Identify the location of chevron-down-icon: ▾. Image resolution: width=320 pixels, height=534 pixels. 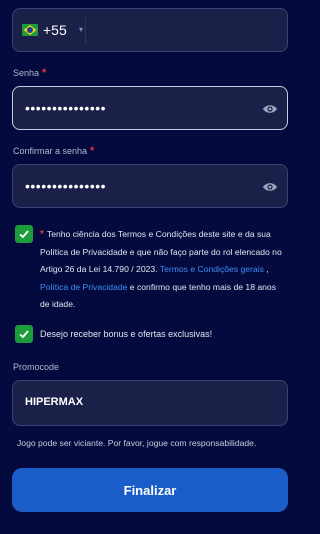
(81, 29).